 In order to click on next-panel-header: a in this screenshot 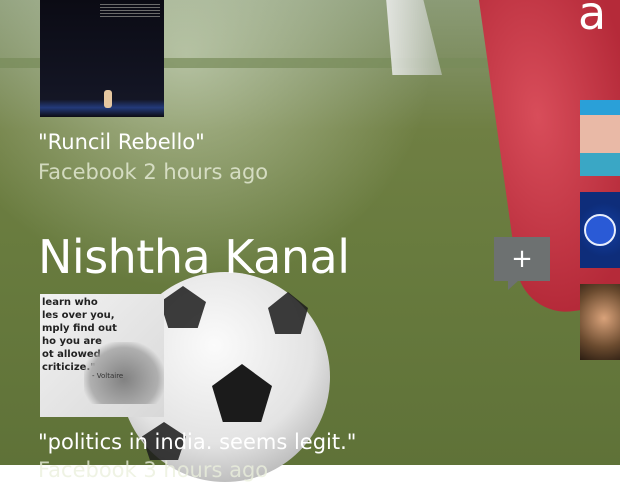, I will do `click(592, 20)`.